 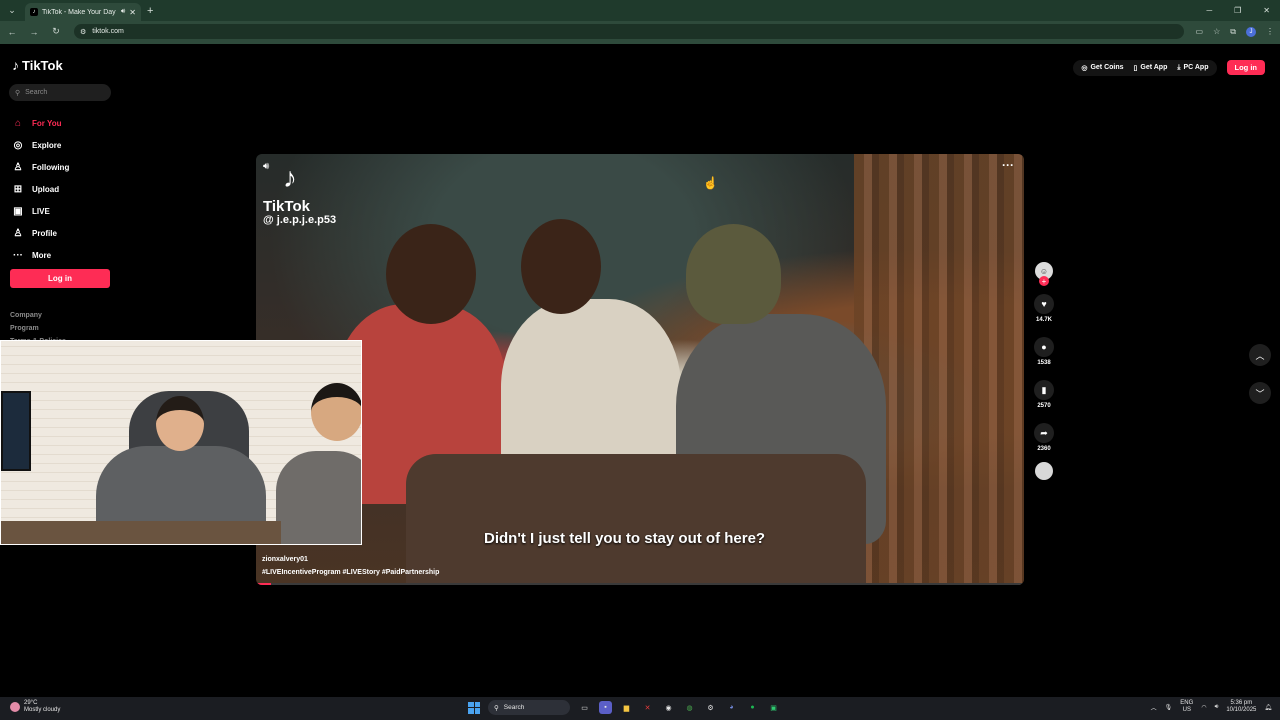 I want to click on tiktok-note-icon: ♪, so click(x=15, y=65).